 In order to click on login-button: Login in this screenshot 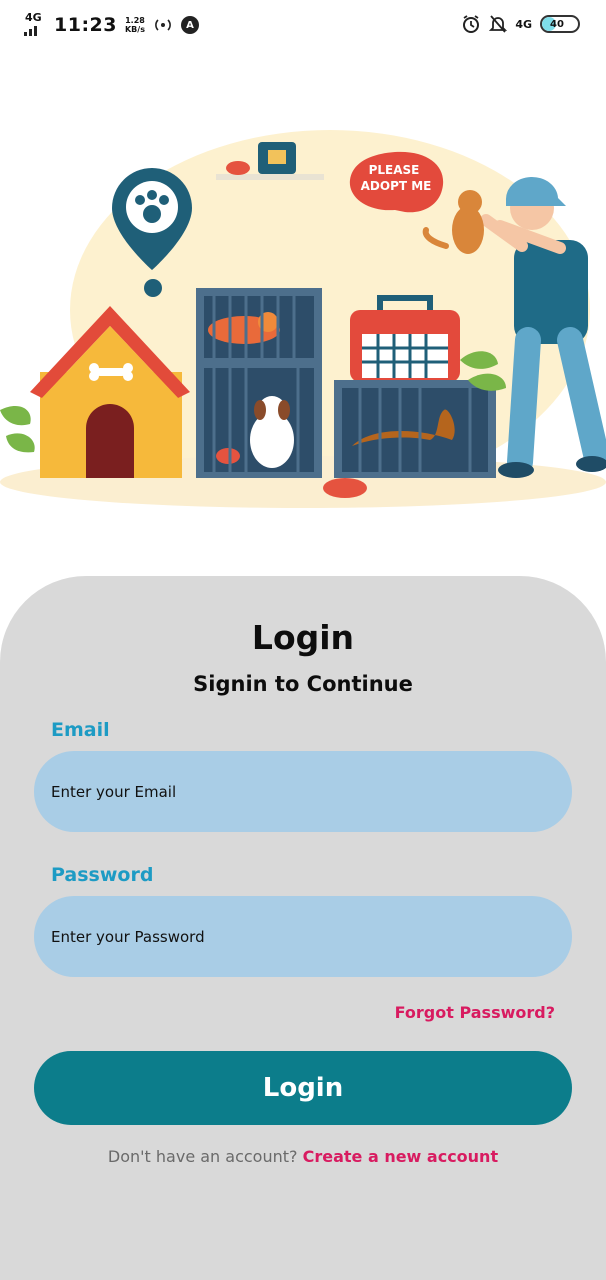, I will do `click(303, 1088)`.